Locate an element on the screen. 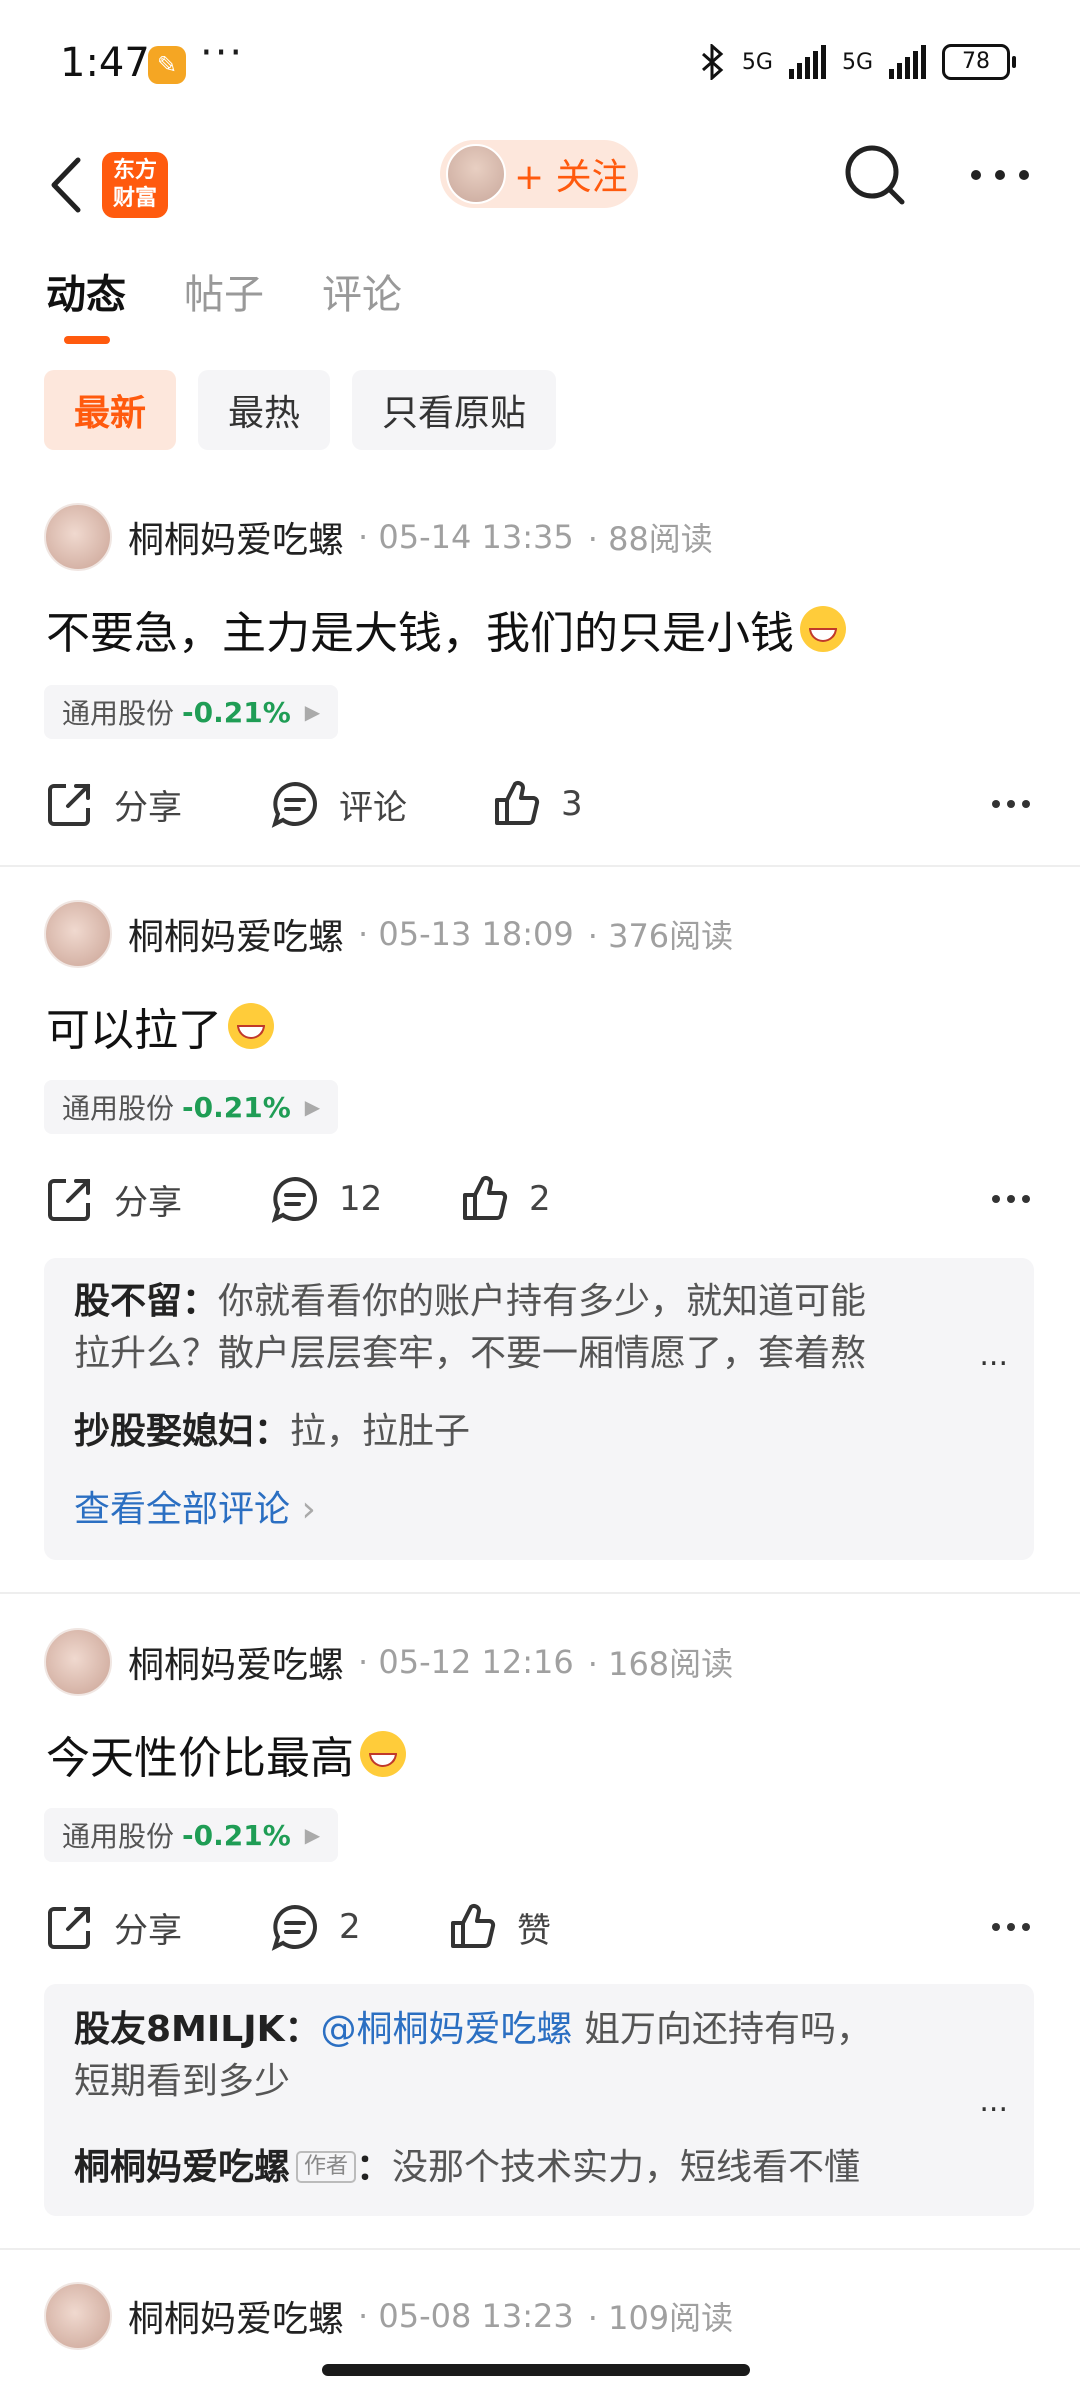 The image size is (1080, 2400). post-author-line: 桐桐妈爱吃螺 · 05-08 13:23 · 109阅读 is located at coordinates (389, 2316).